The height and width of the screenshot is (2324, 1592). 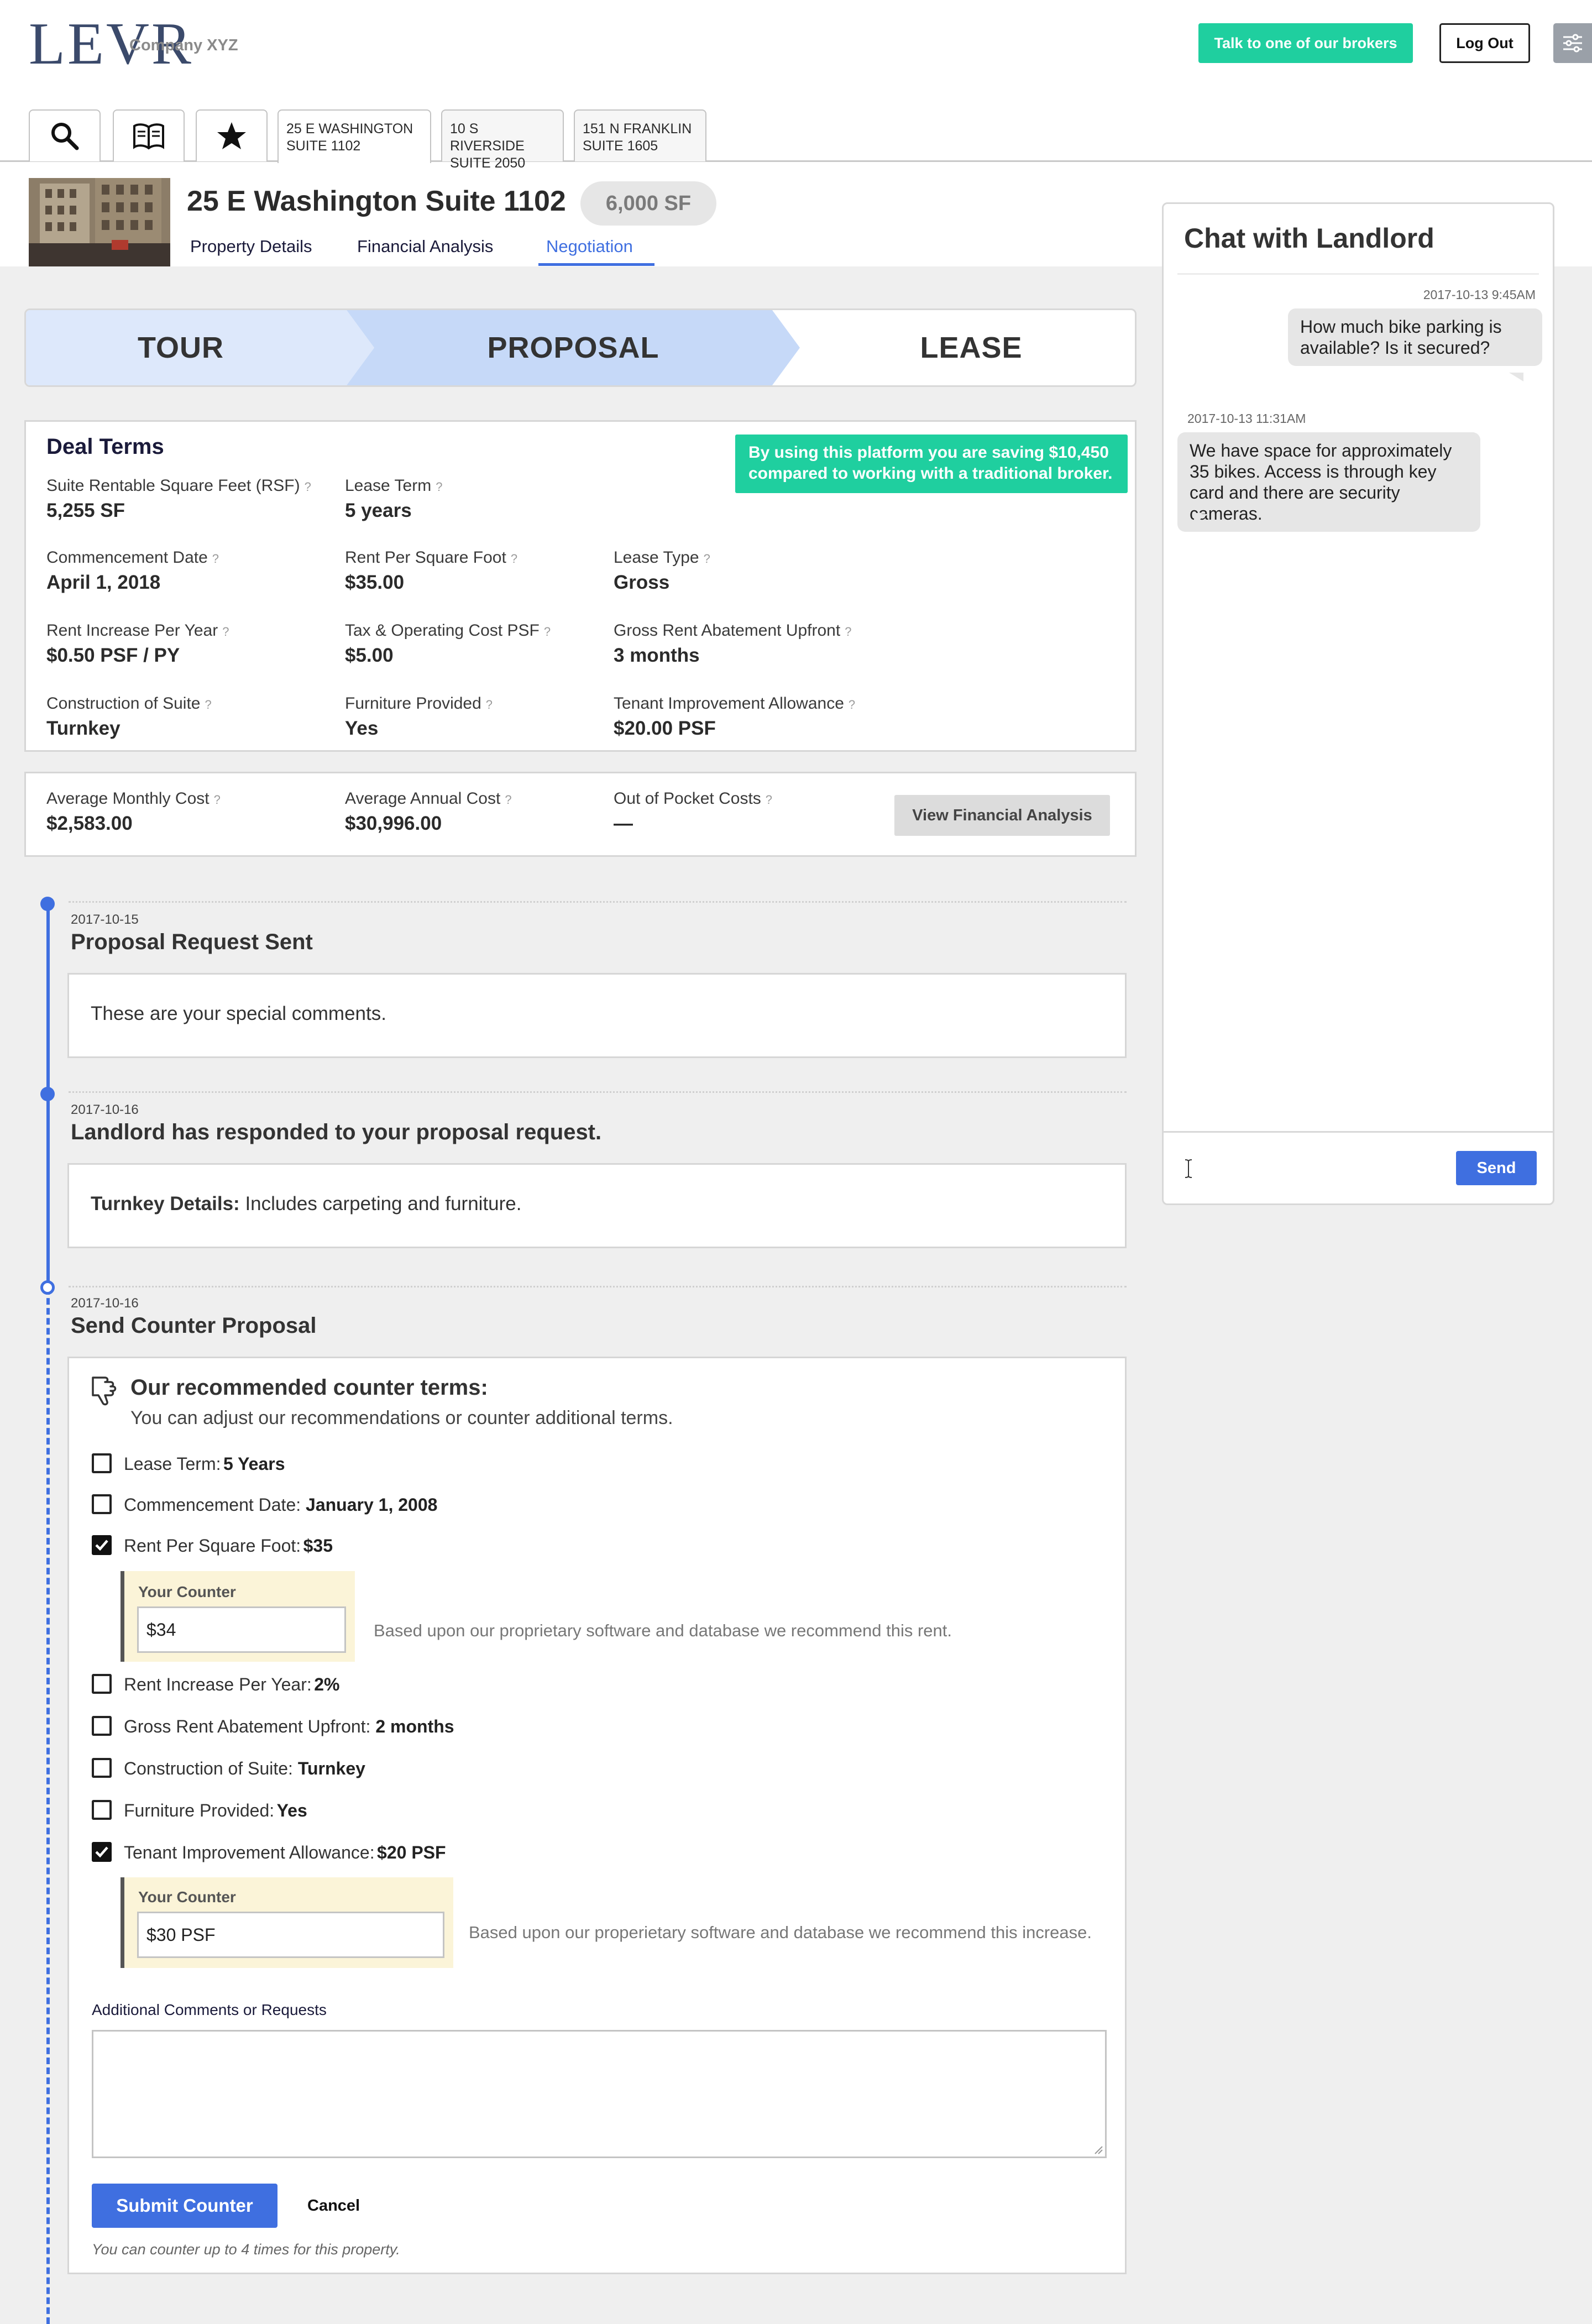 I want to click on counter-item-label: Lease Term:, so click(x=173, y=1464).